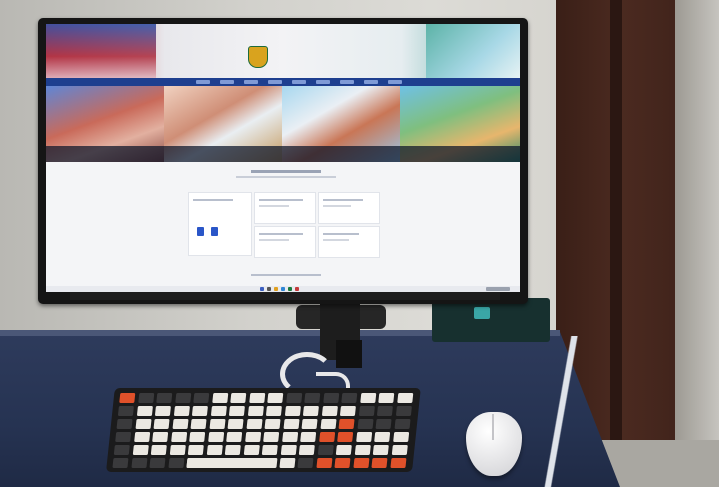 The width and height of the screenshot is (719, 487). I want to click on start-icon, so click(262, 289).